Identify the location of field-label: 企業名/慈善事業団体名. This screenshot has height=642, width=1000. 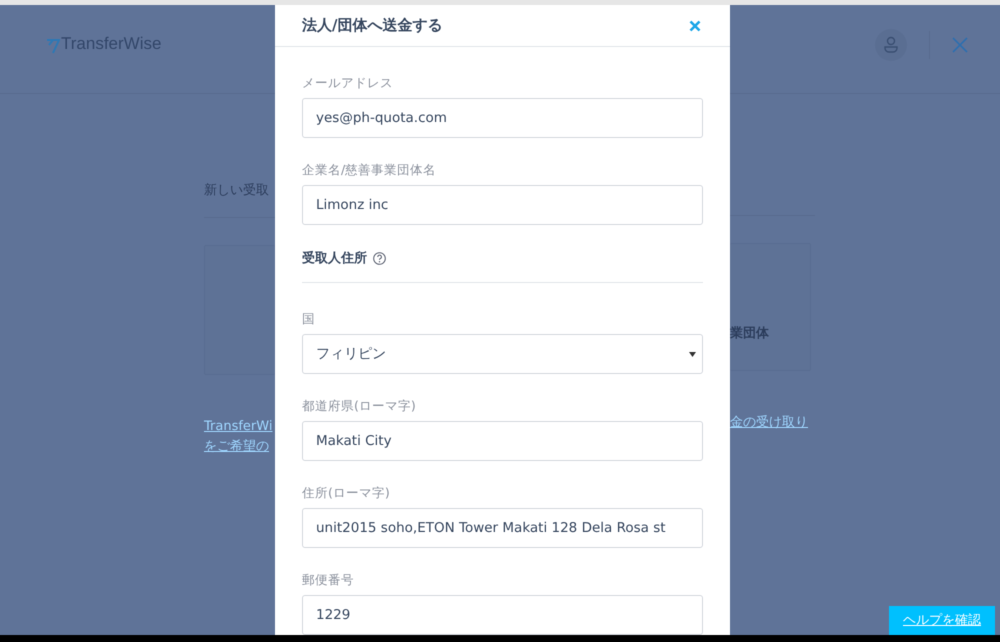
(370, 170).